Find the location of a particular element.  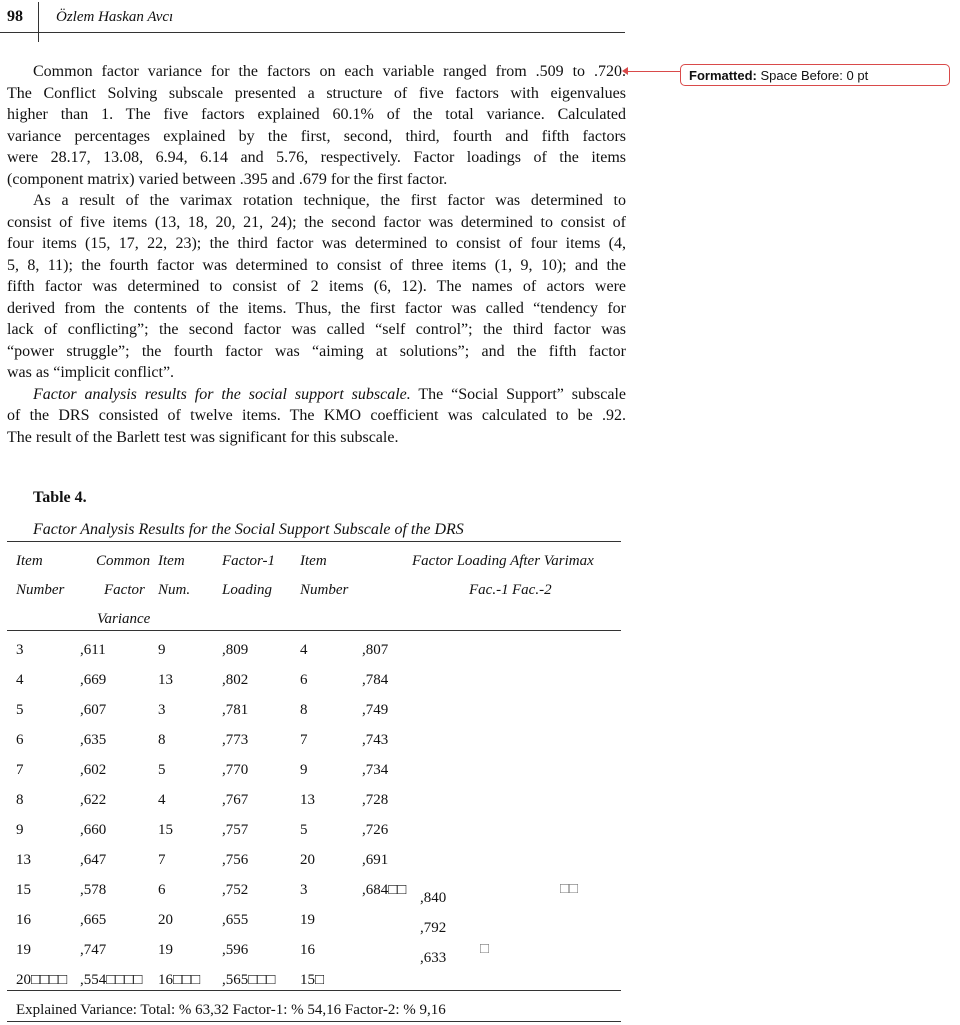

table-cell: ,773 is located at coordinates (235, 740).